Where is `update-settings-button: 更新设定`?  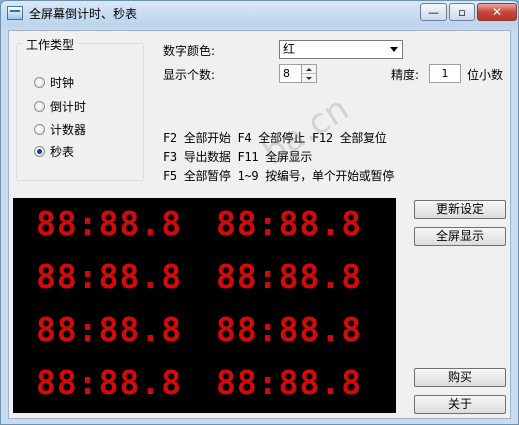
update-settings-button: 更新设定 is located at coordinates (460, 209).